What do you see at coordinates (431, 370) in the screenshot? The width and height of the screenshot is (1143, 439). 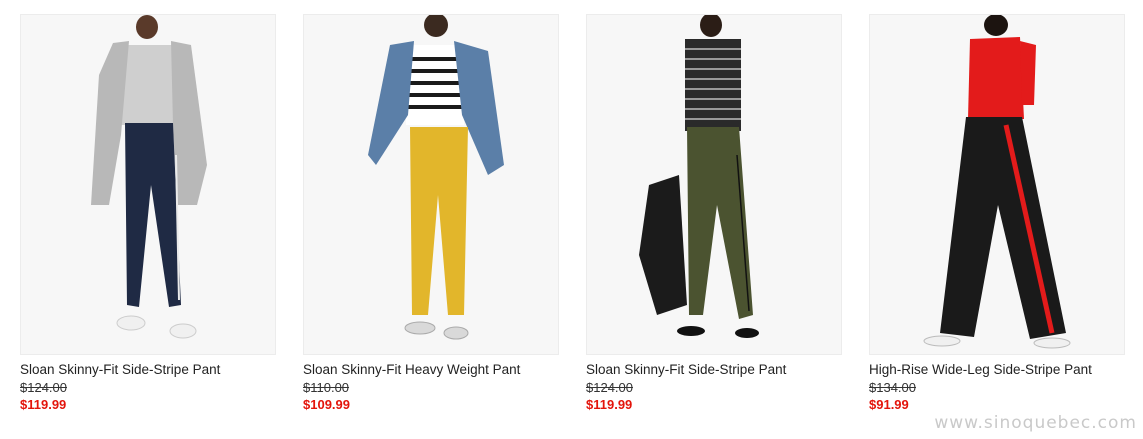 I see `product-name: Sloan Skinny-Fit Heavy Weight Pant` at bounding box center [431, 370].